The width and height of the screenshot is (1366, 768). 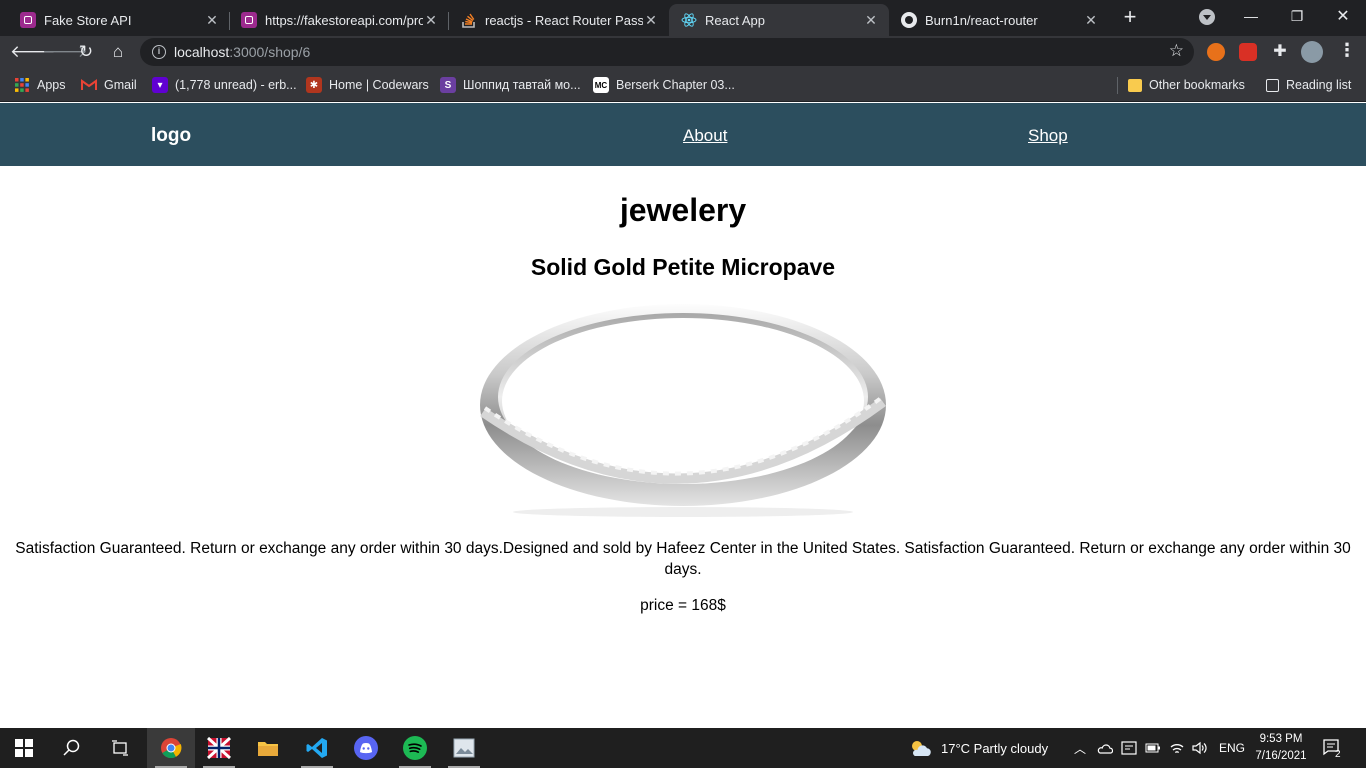 What do you see at coordinates (219, 748) in the screenshot?
I see `language-app-icon` at bounding box center [219, 748].